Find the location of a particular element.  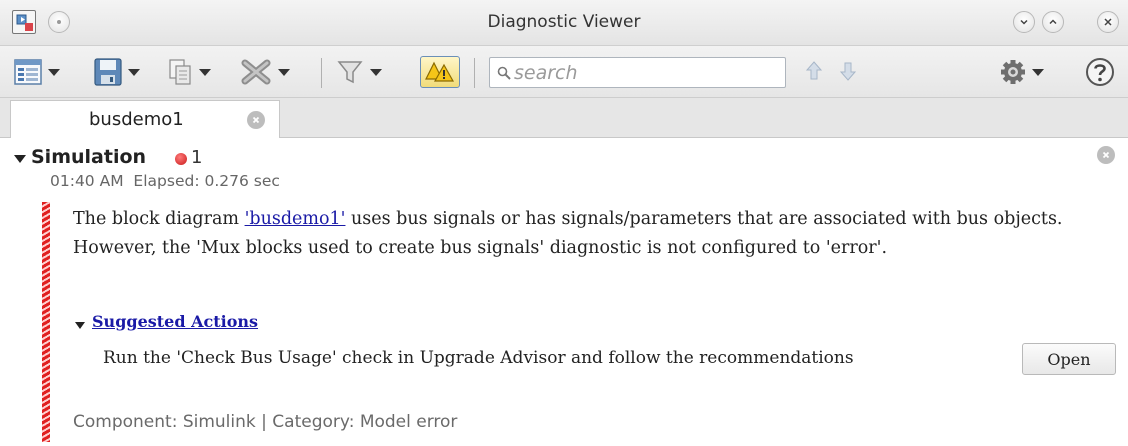

save-menu-button is located at coordinates (117, 72).